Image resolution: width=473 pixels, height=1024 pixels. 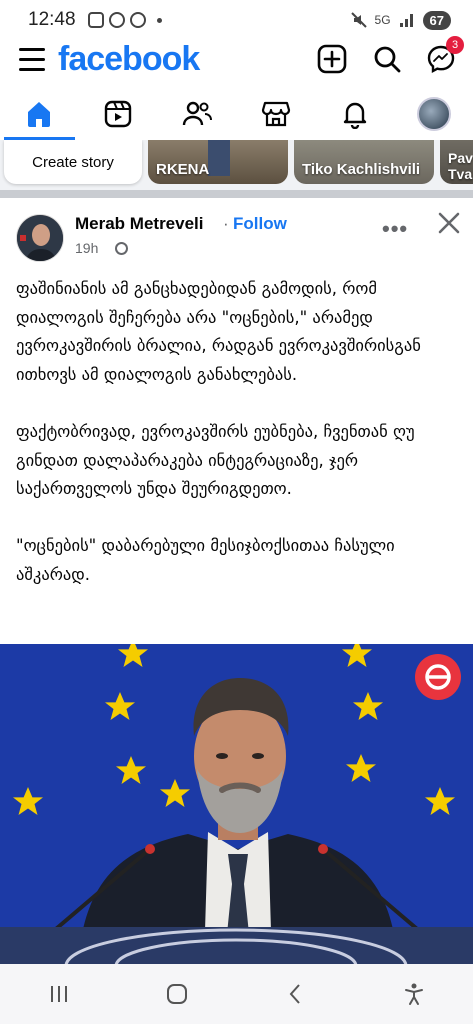 I want to click on bell-icon, so click(x=354, y=115).